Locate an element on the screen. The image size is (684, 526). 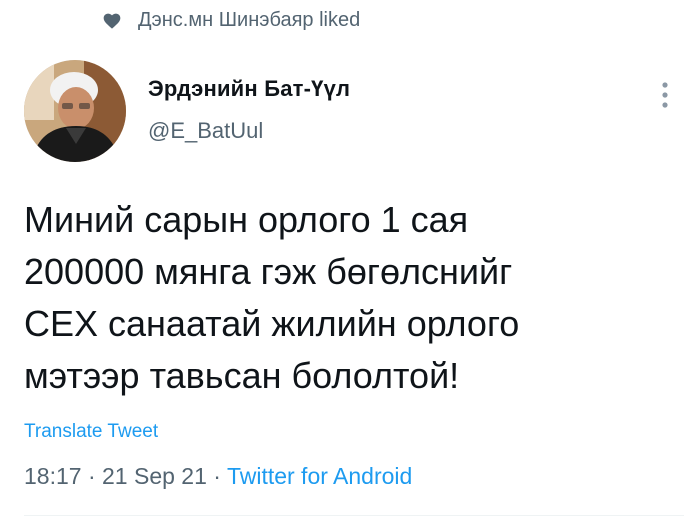
tweet-text-line: Миний сарын орлого 1 сая is located at coordinates (246, 219).